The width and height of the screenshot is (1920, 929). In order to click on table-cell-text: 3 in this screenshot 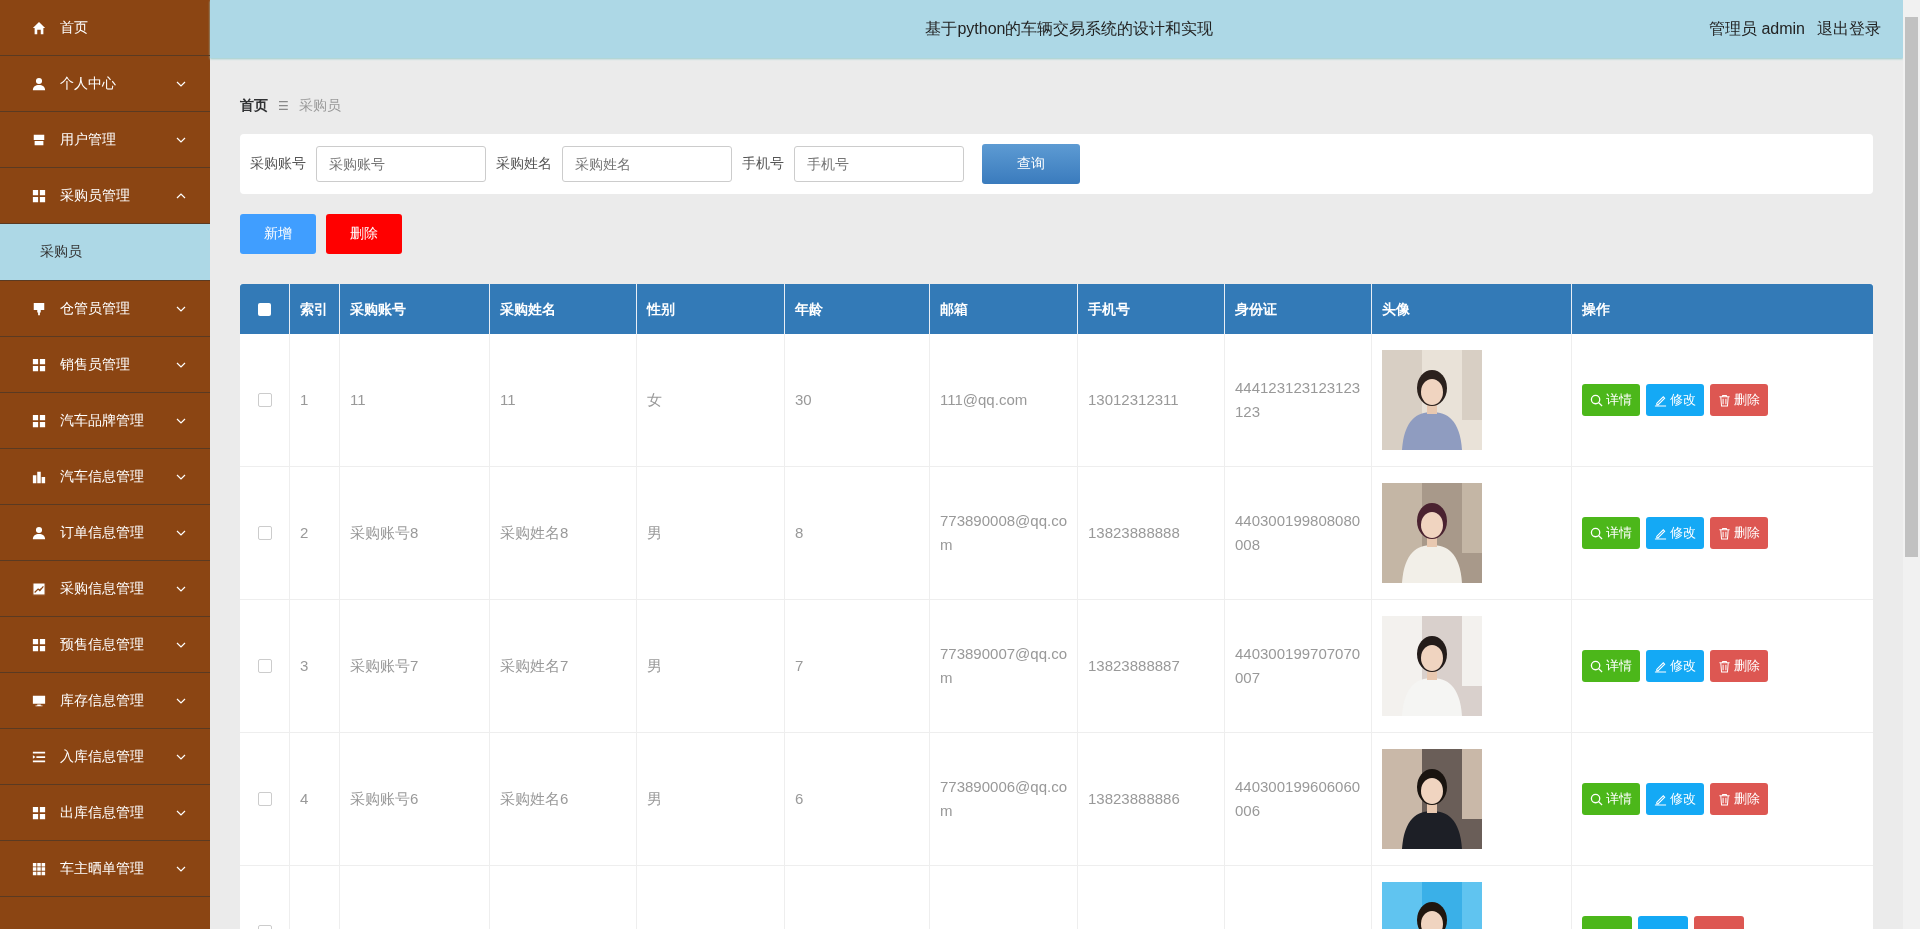, I will do `click(304, 666)`.